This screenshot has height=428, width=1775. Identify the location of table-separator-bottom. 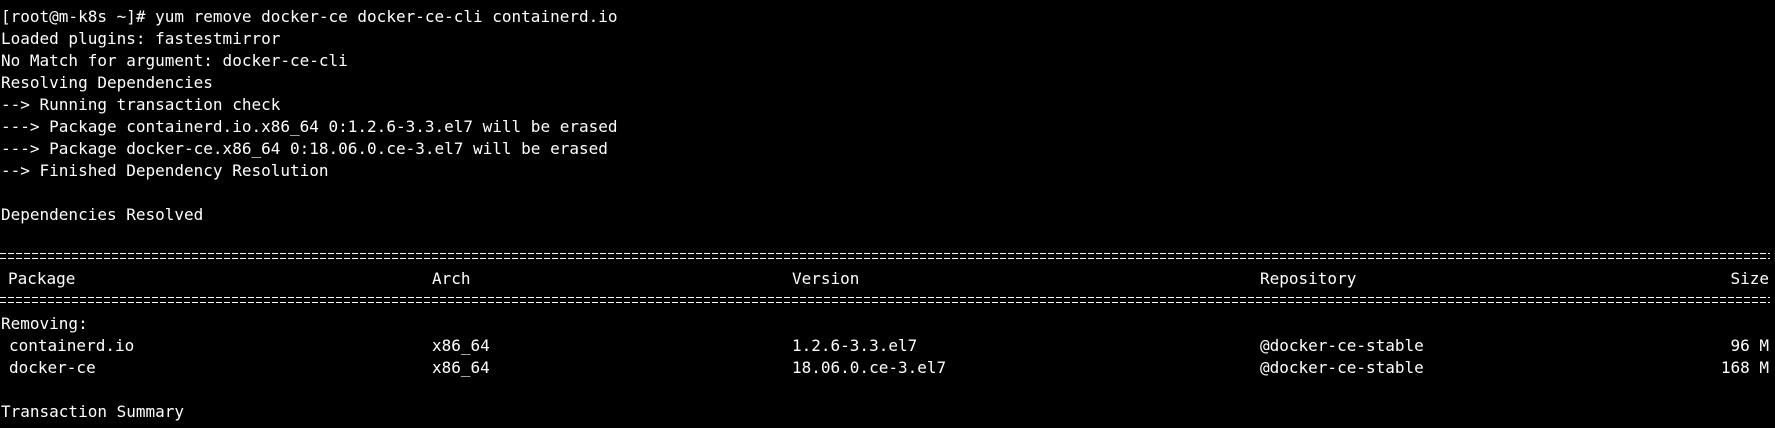
(885, 300).